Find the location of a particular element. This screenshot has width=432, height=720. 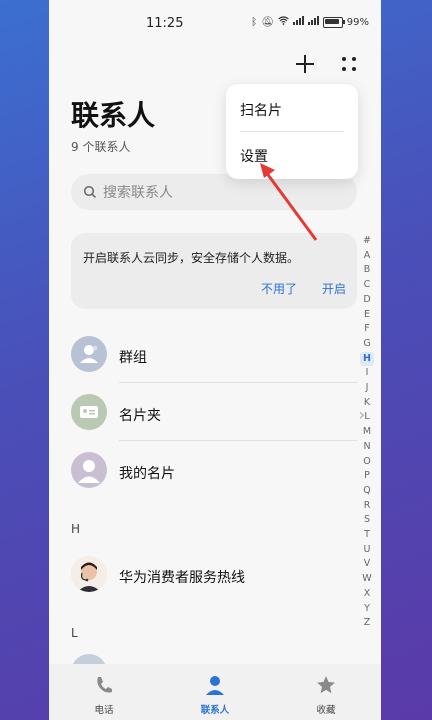

menu-item-scan-card: 扫名片 is located at coordinates (261, 110).